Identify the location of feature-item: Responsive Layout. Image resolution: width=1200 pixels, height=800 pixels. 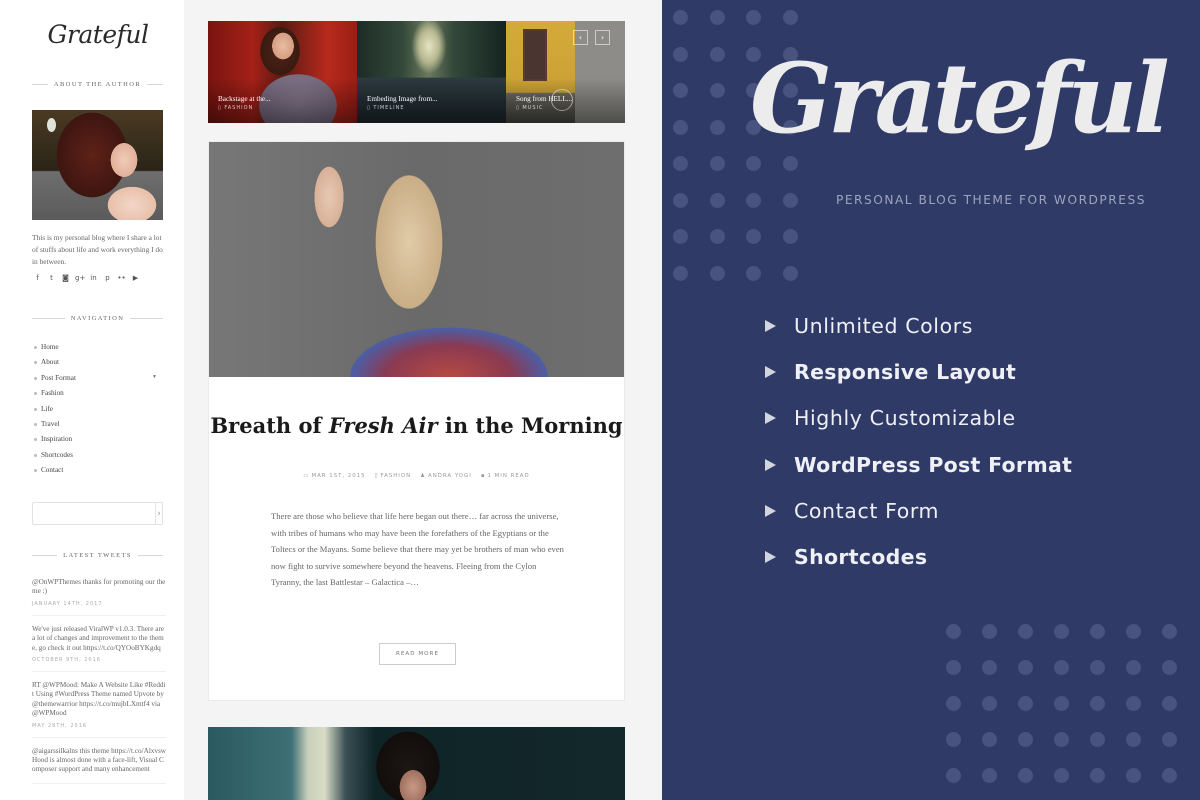
(918, 372).